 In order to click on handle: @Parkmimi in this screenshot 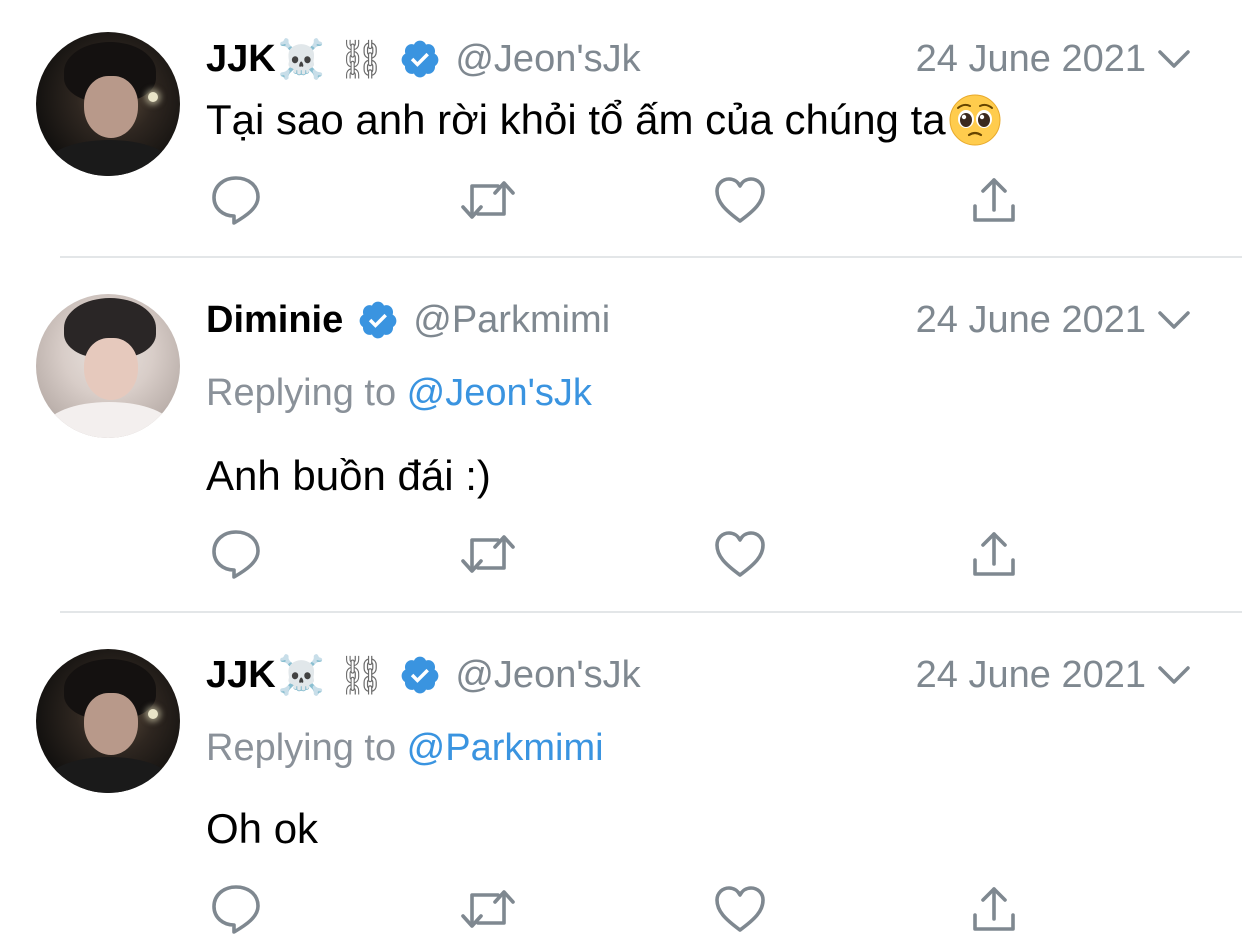, I will do `click(511, 320)`.